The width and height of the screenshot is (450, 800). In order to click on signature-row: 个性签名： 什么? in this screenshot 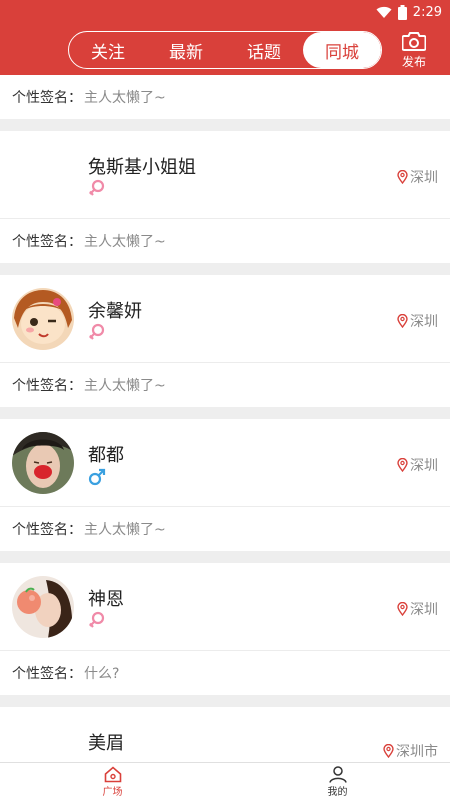, I will do `click(225, 673)`.